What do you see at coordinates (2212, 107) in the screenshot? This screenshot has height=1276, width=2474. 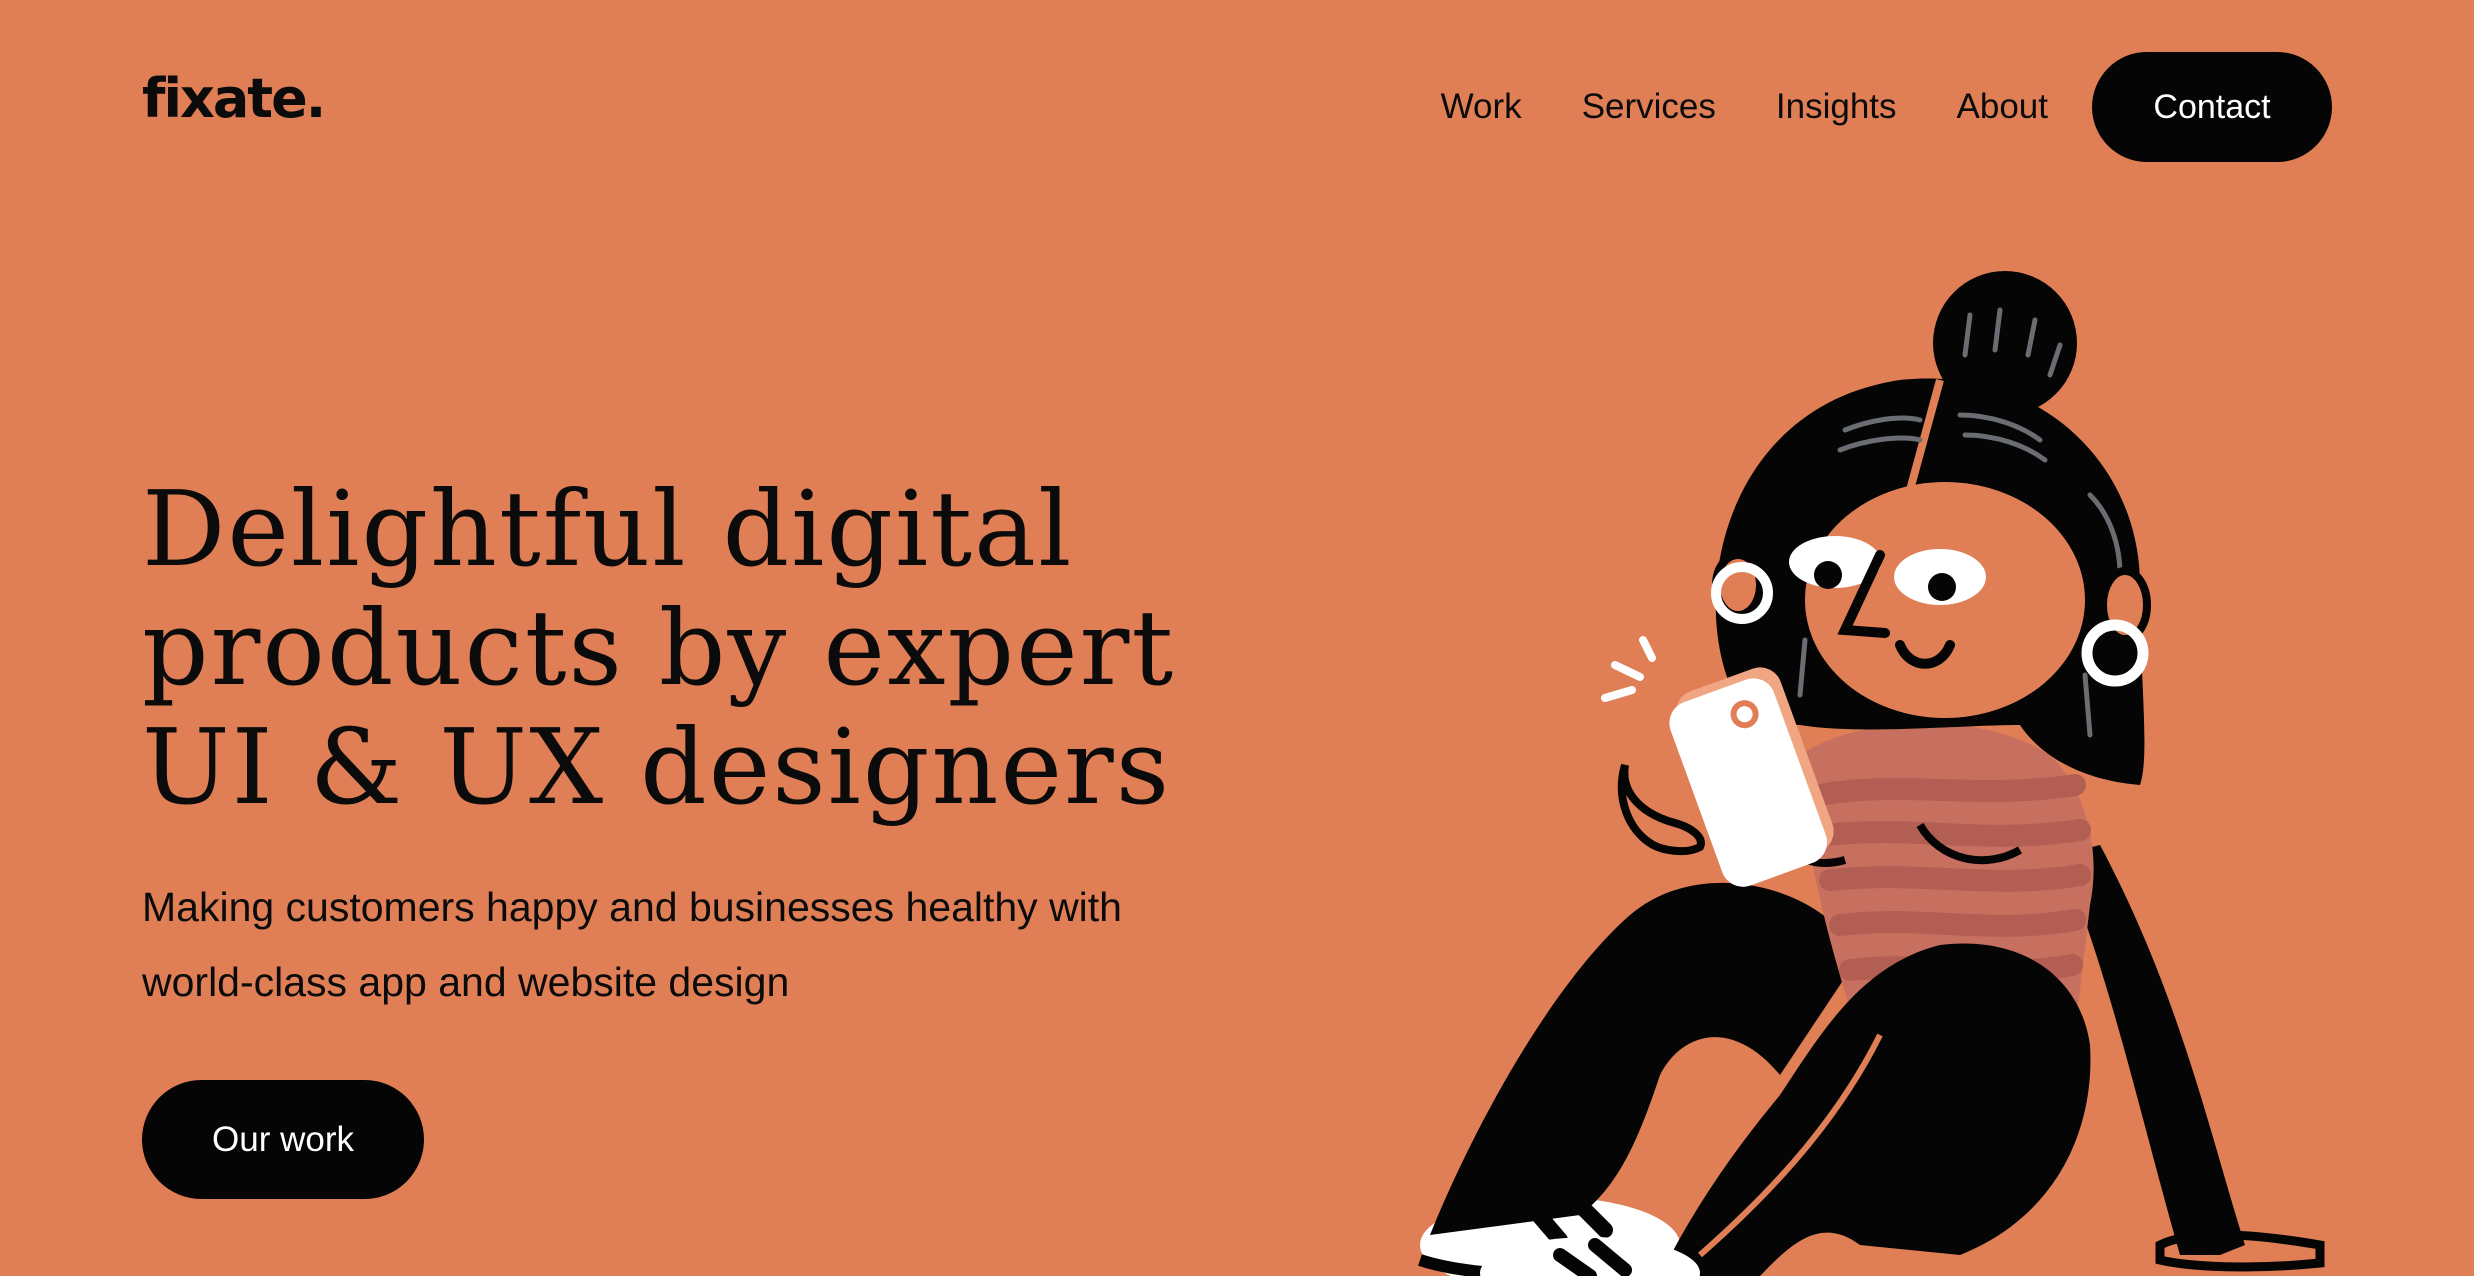 I see `contact-button: Contact` at bounding box center [2212, 107].